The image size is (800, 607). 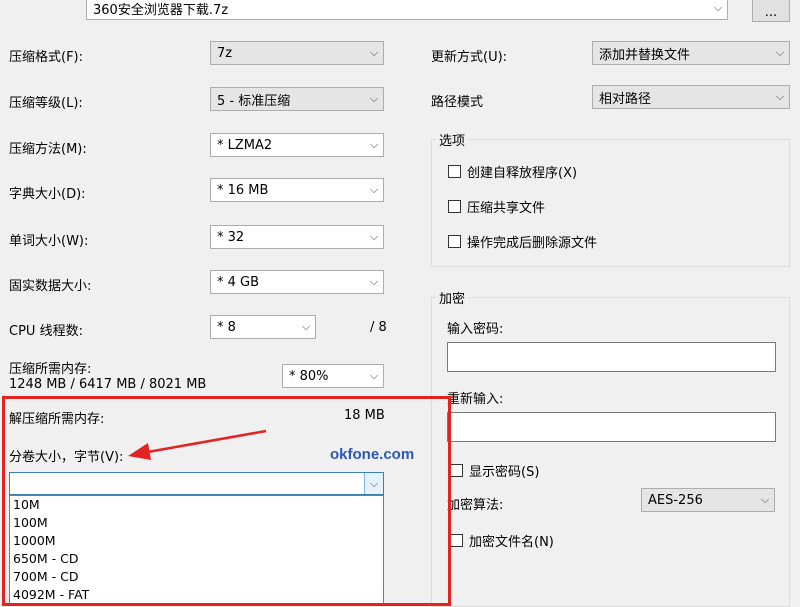 I want to click on dict-combo: * 16 MB ⌵, so click(x=297, y=190).